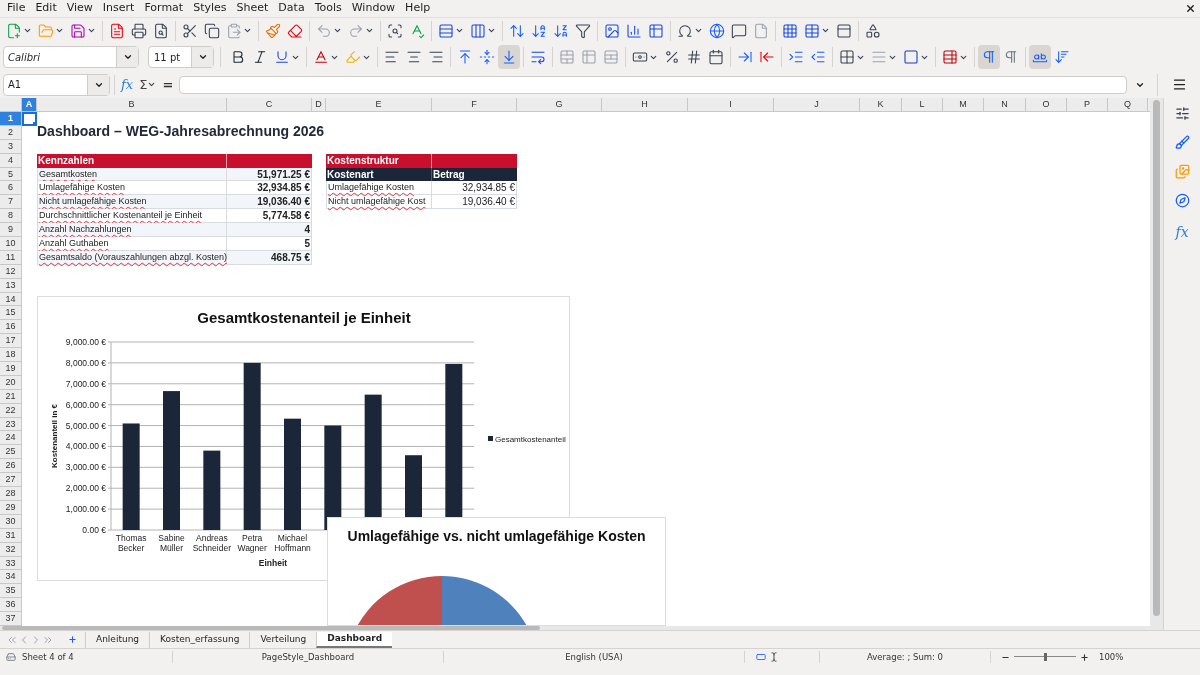 The image size is (1200, 675). I want to click on sheet-tab: Anleitung, so click(117, 639).